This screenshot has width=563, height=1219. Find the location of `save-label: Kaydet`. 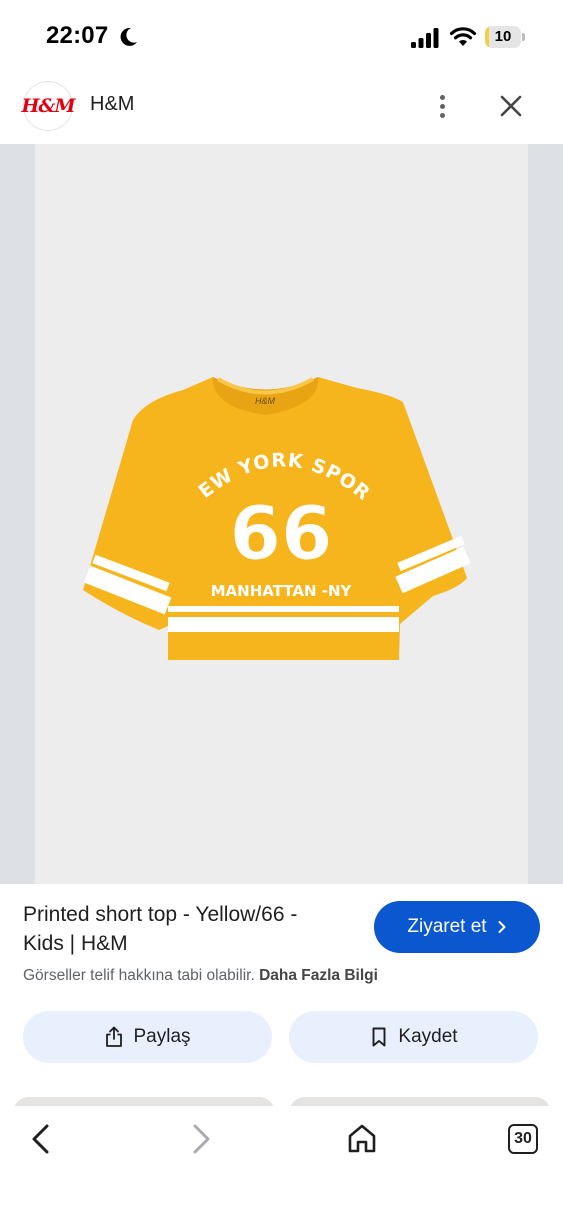

save-label: Kaydet is located at coordinates (428, 1036).